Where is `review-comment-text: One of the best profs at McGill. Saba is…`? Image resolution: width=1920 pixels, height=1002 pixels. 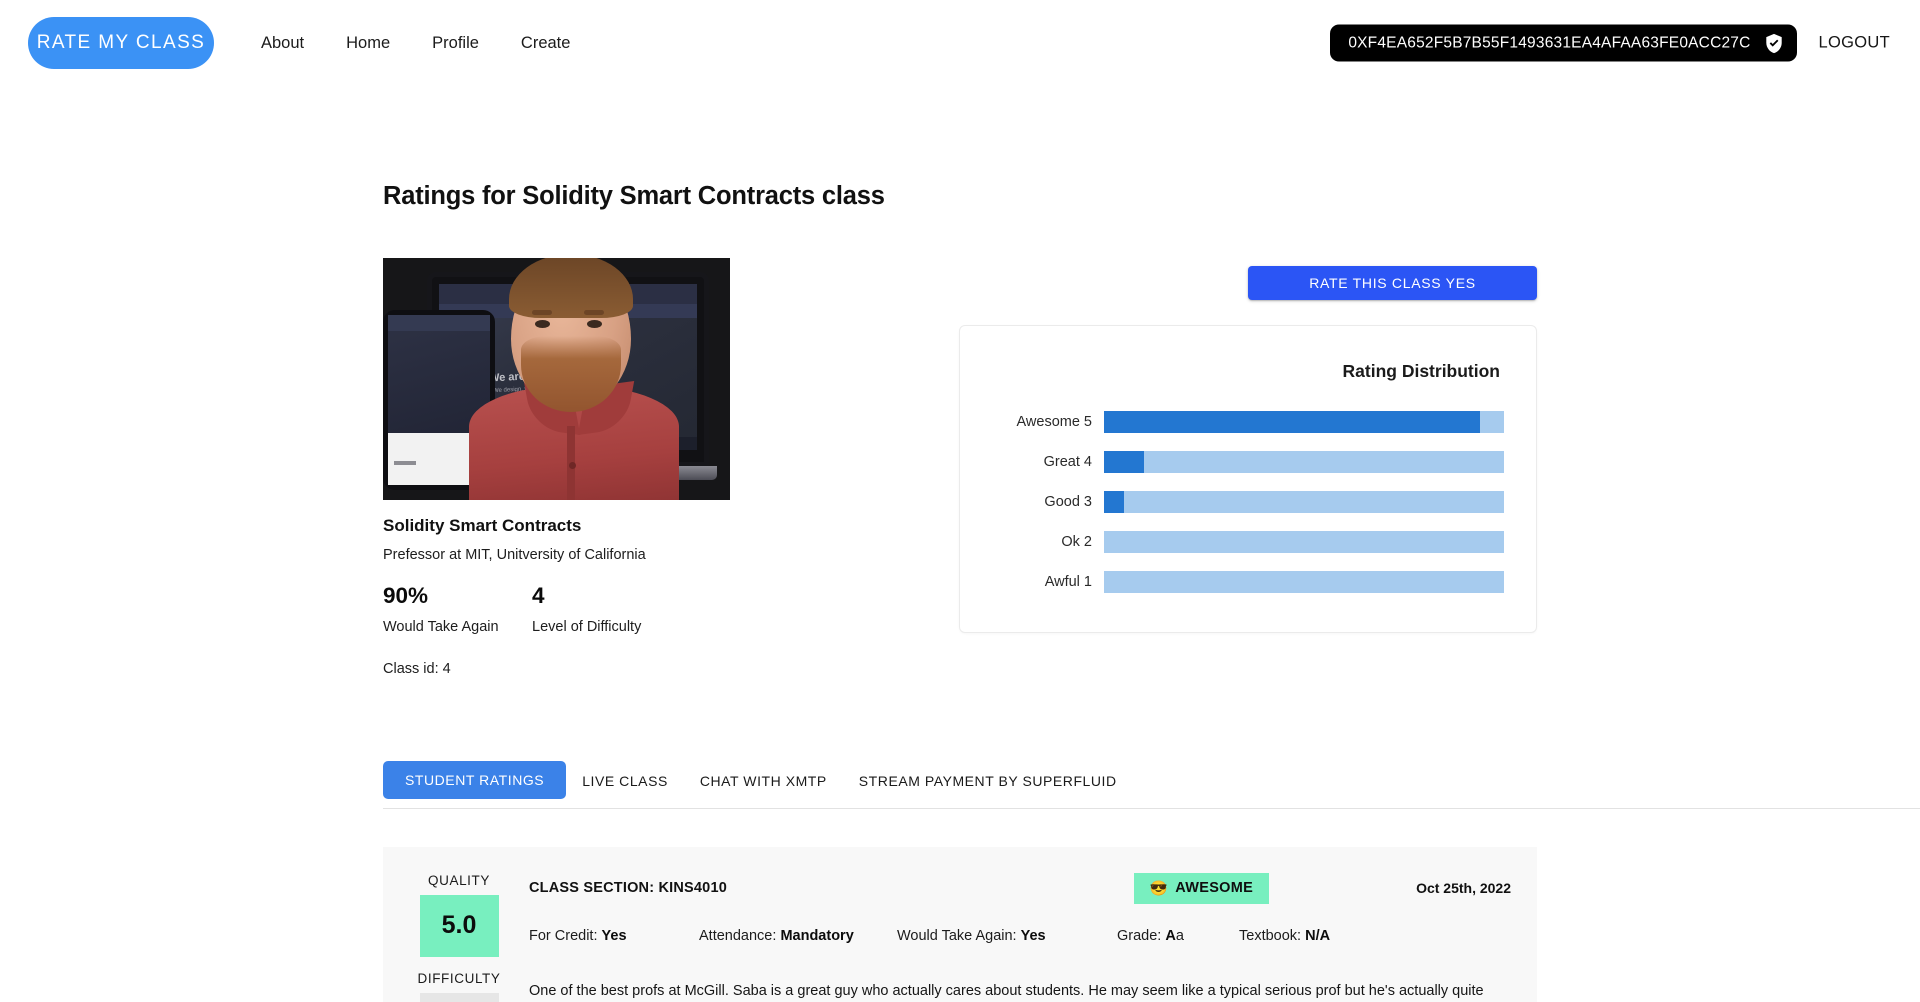
review-comment-text: One of the best profs at McGill. Saba is… is located at coordinates (1006, 990).